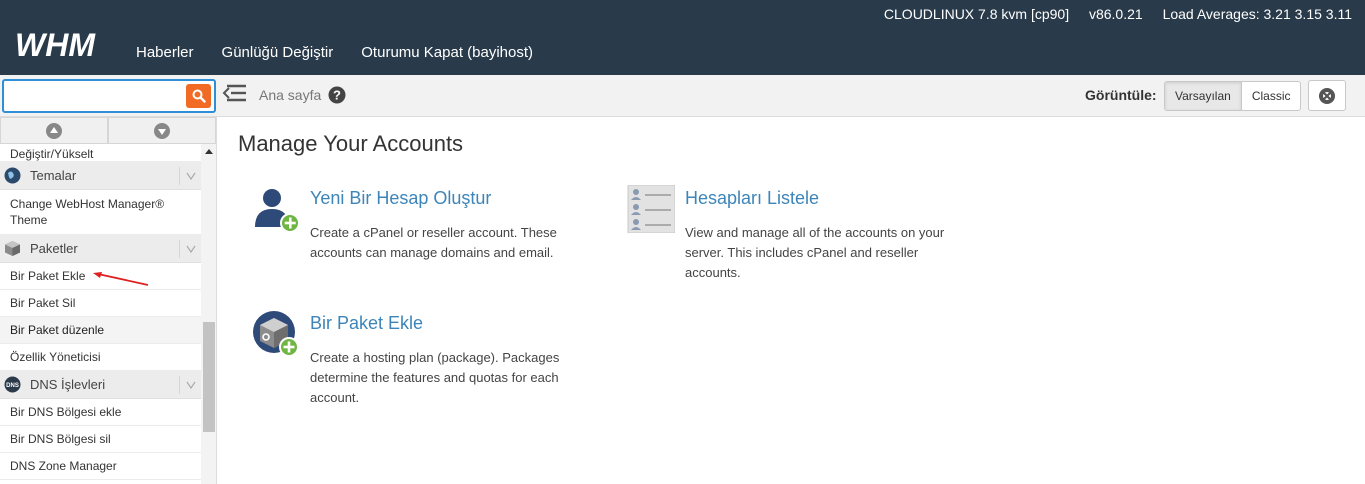  I want to click on add-package-icon, so click(276, 334).